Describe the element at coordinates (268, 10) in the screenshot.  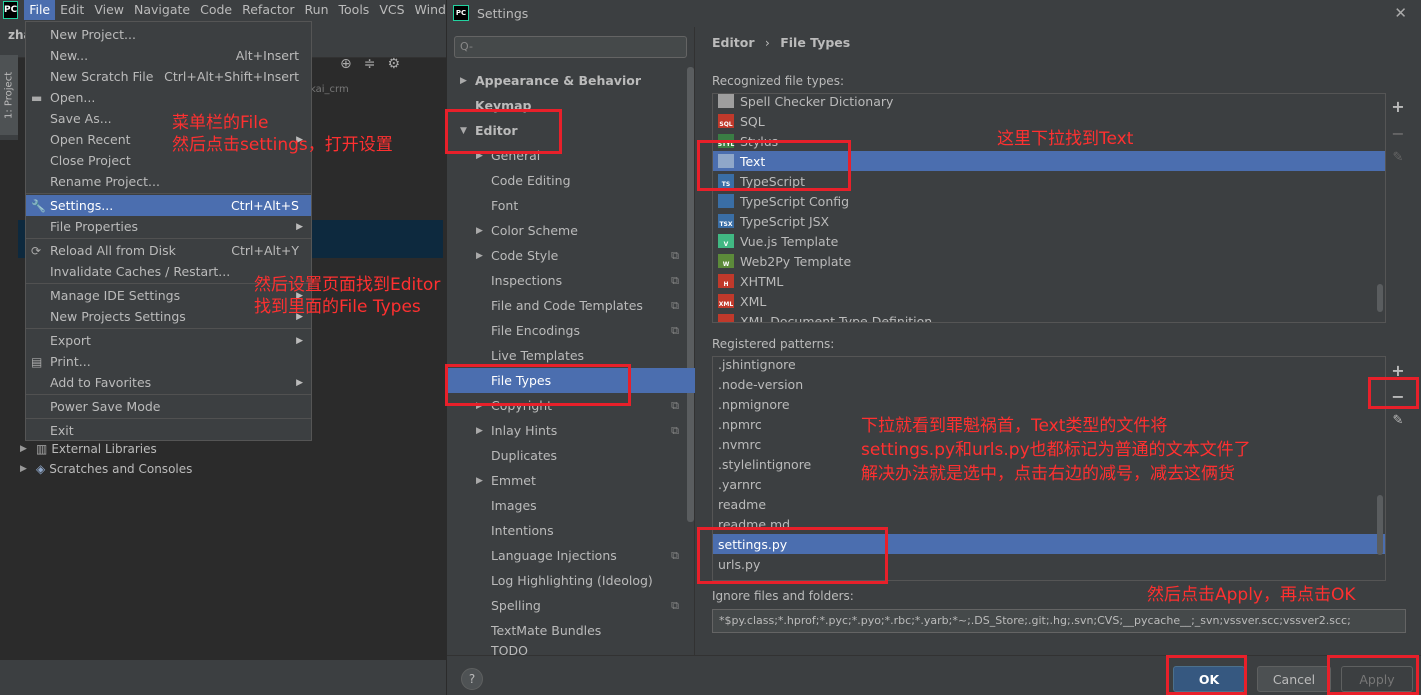
I see `menu-refactor: Refactor` at that location.